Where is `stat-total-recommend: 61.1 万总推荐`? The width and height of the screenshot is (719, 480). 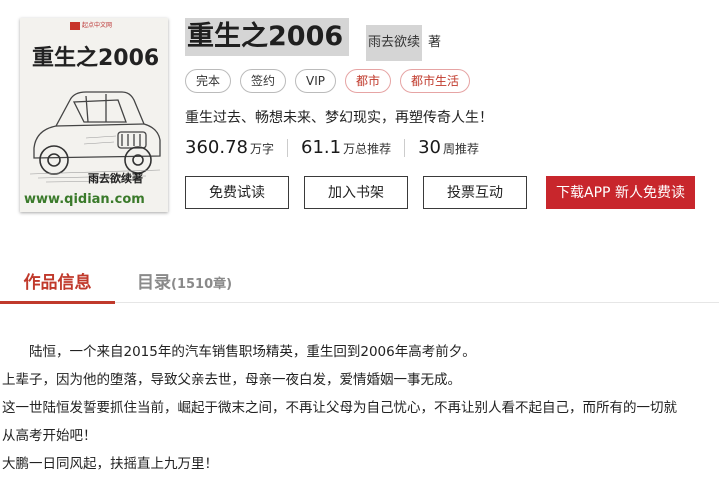
stat-total-recommend: 61.1 万总推荐 is located at coordinates (346, 147).